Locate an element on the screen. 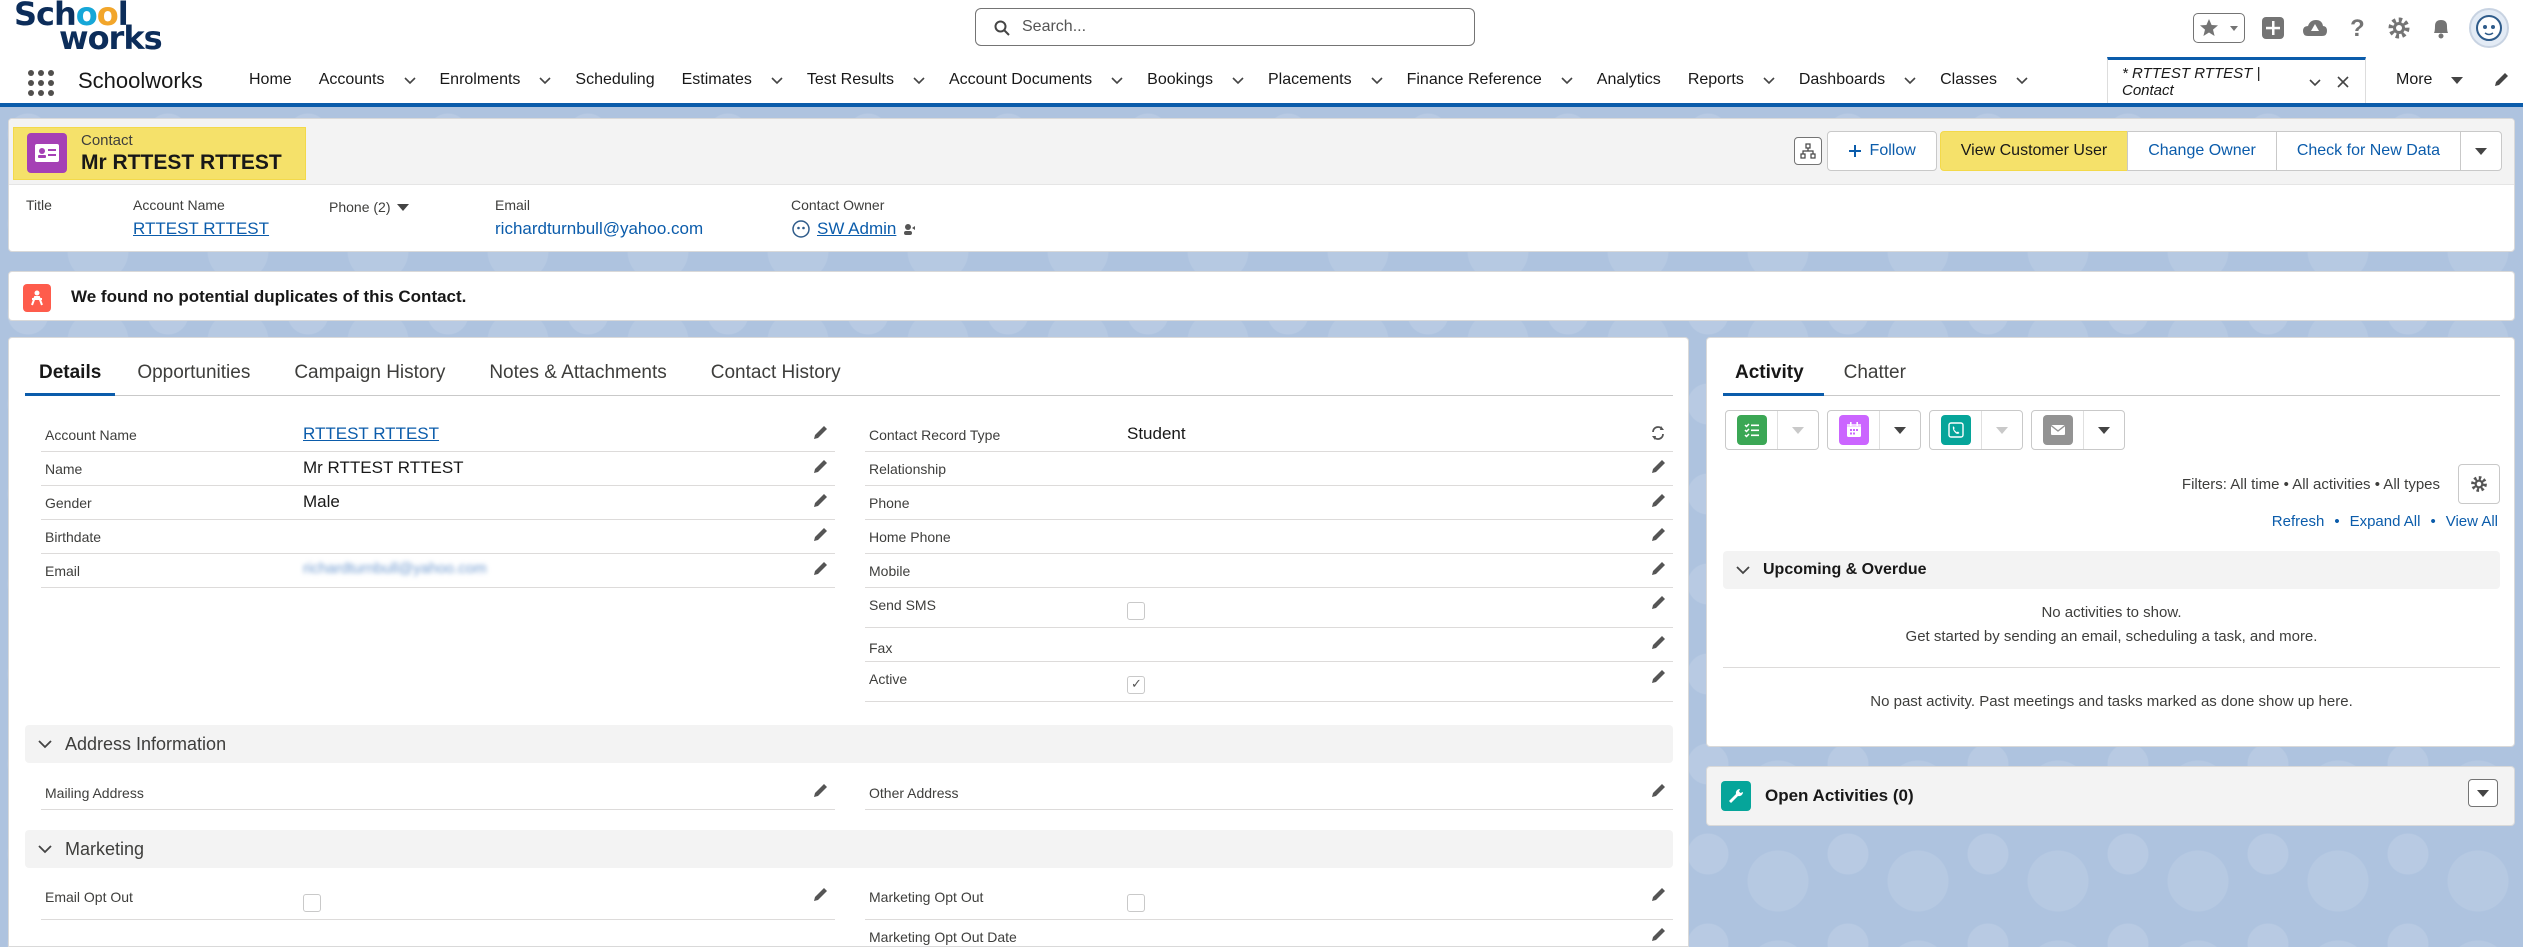  nav-item-dashboards: Dashboards is located at coordinates (1856, 80).